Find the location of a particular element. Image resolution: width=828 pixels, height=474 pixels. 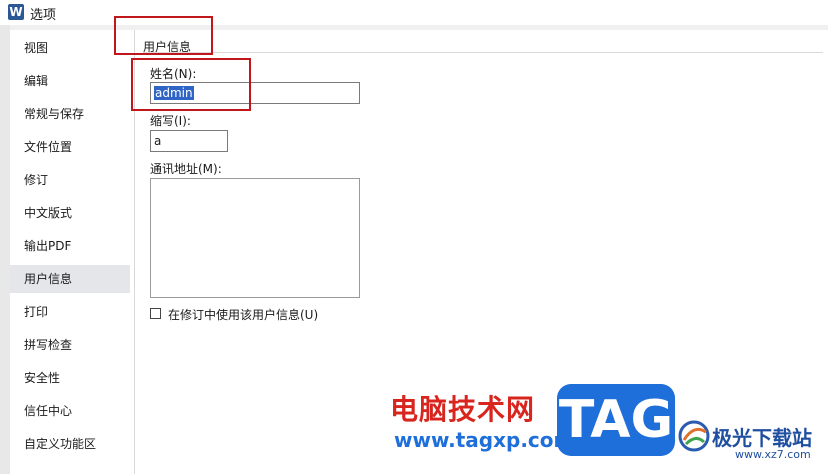

watermark-site-name: 电脑技术网 is located at coordinates (463, 409).